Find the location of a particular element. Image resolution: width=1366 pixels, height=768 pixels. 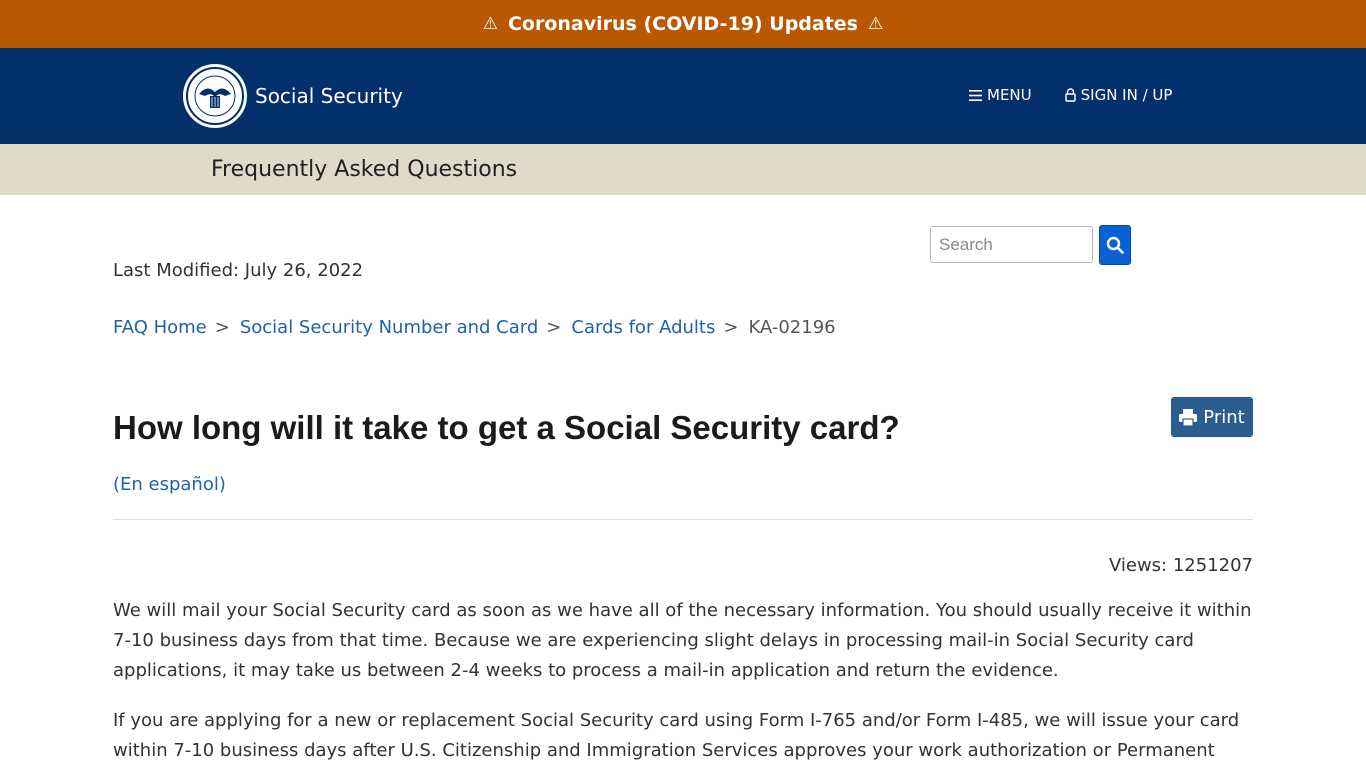

printer-icon is located at coordinates (1188, 417).